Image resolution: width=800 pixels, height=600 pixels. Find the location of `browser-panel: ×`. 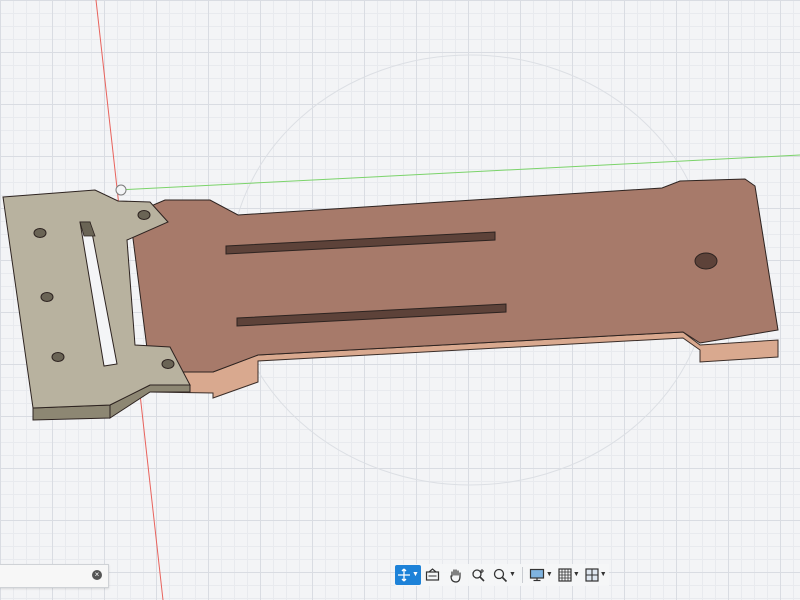

browser-panel: × is located at coordinates (54, 576).